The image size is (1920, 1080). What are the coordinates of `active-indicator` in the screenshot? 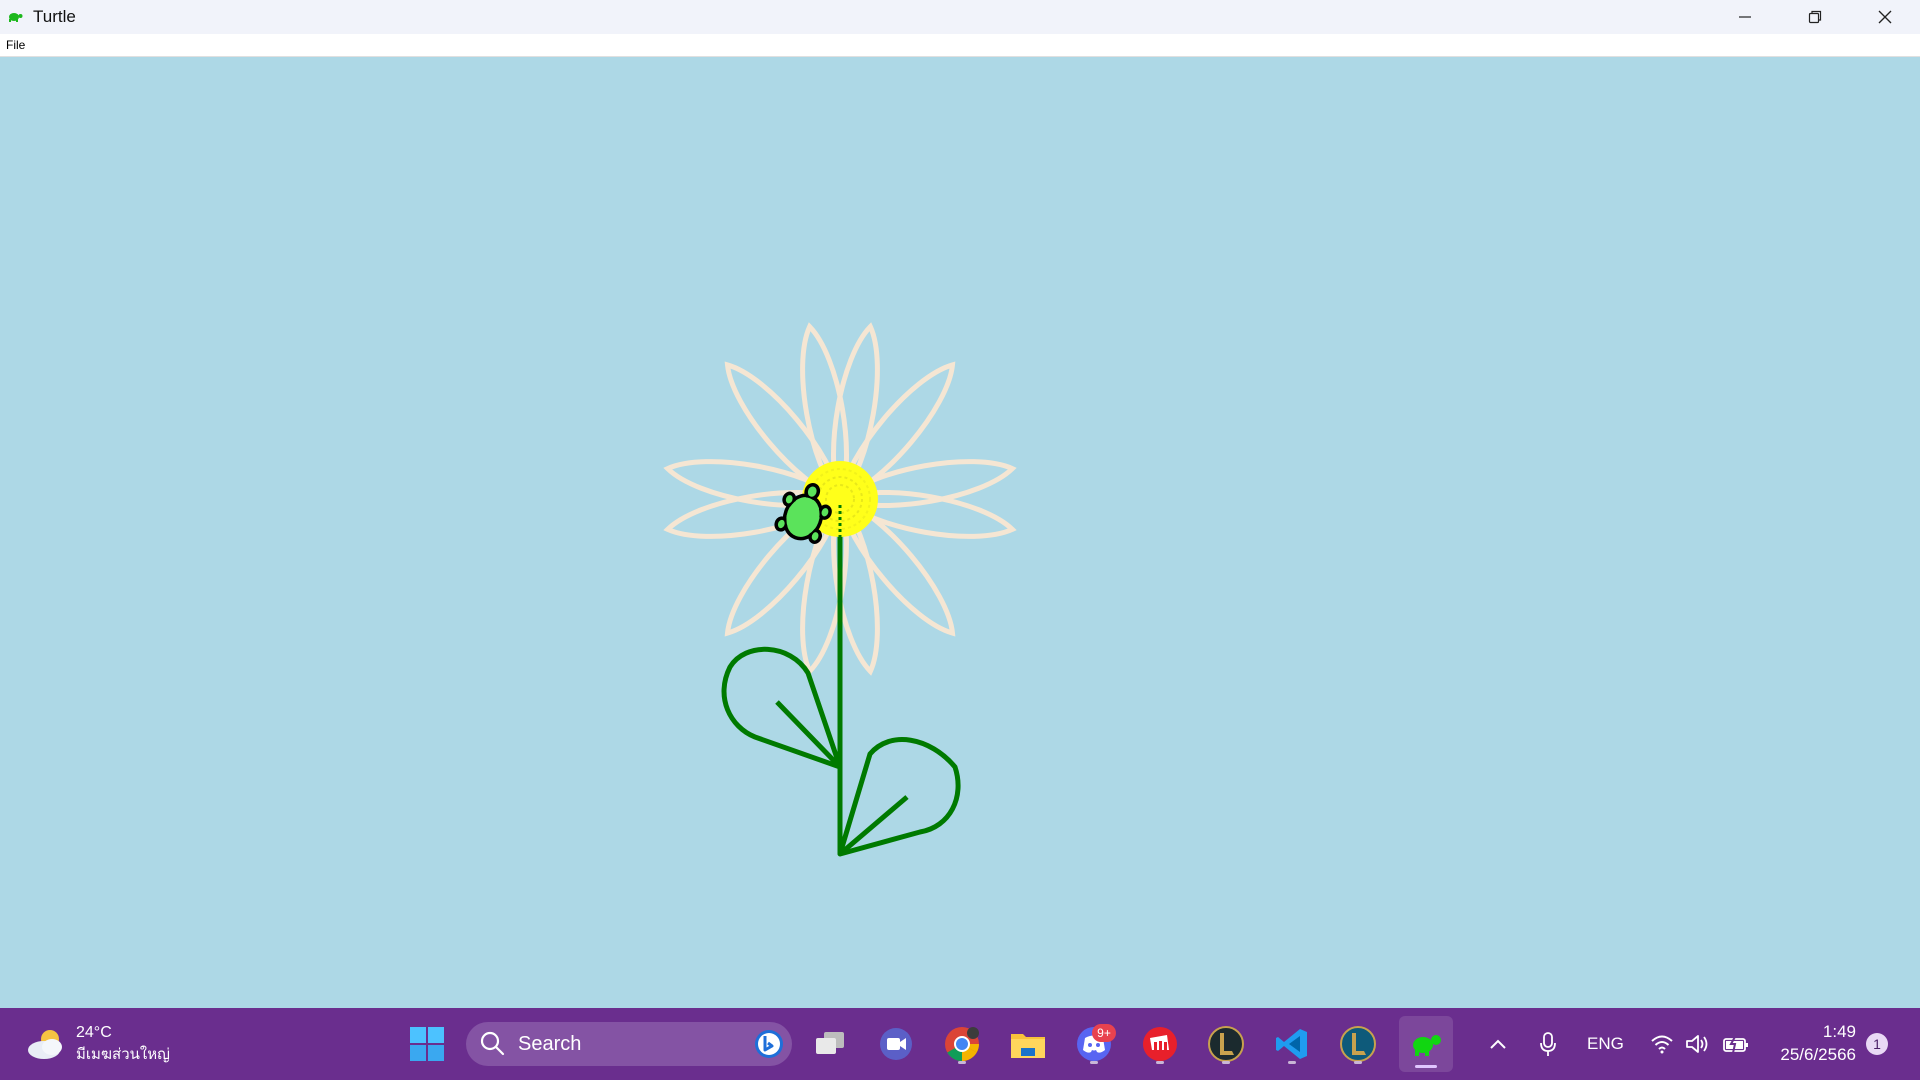 It's located at (1426, 1066).